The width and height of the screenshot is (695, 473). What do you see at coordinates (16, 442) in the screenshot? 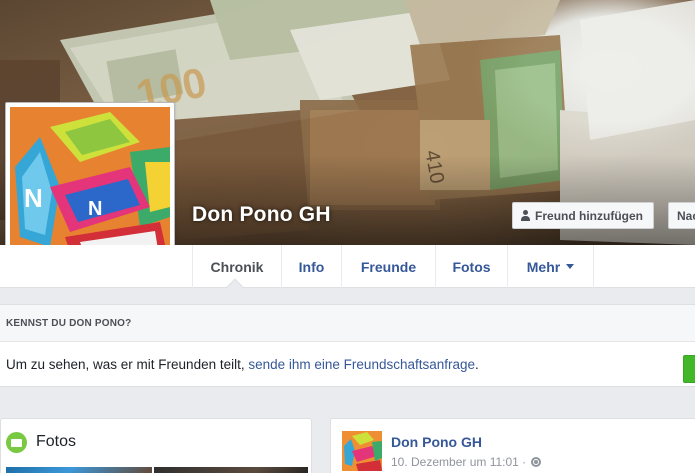
I see `photos-icon` at bounding box center [16, 442].